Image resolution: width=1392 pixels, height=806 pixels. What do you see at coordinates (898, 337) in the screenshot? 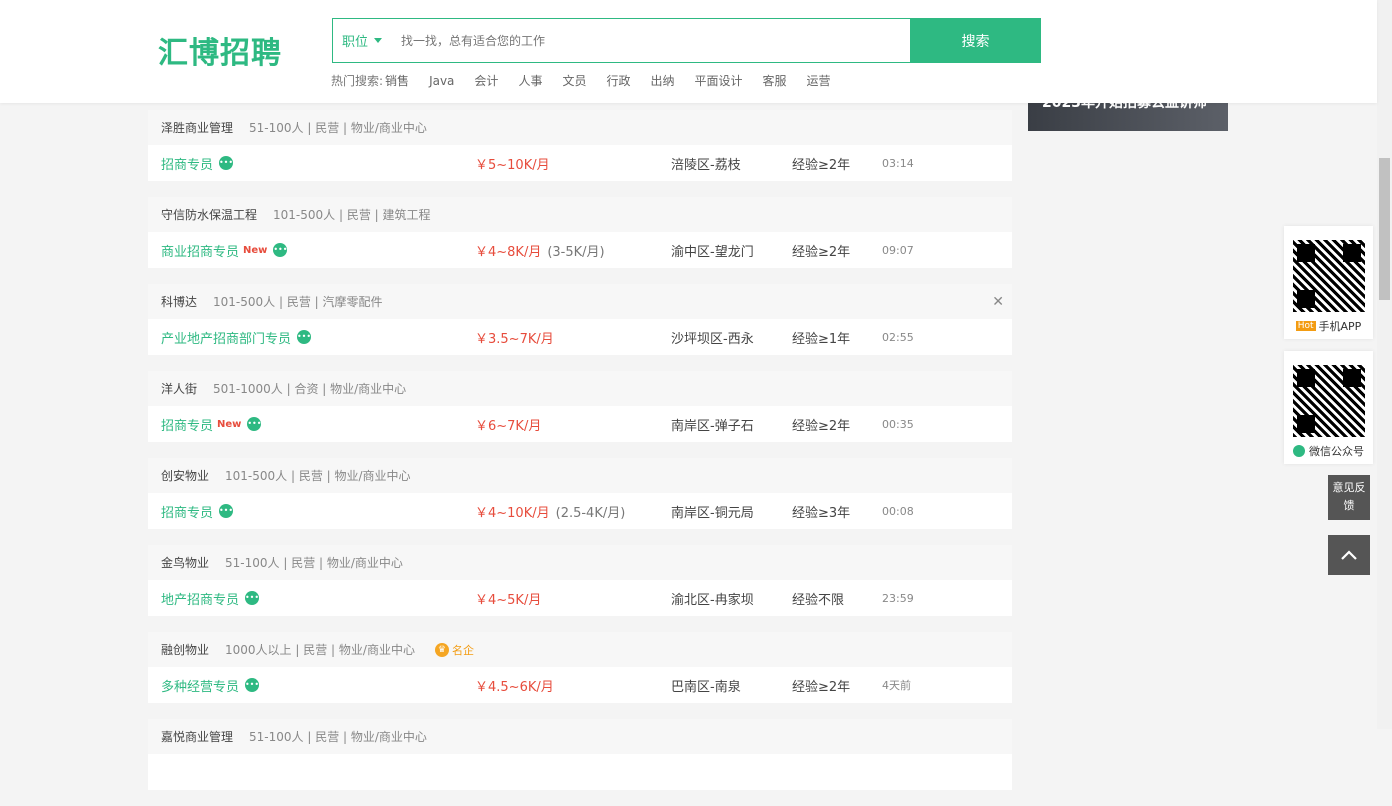
I see `post-time: 02:55` at bounding box center [898, 337].